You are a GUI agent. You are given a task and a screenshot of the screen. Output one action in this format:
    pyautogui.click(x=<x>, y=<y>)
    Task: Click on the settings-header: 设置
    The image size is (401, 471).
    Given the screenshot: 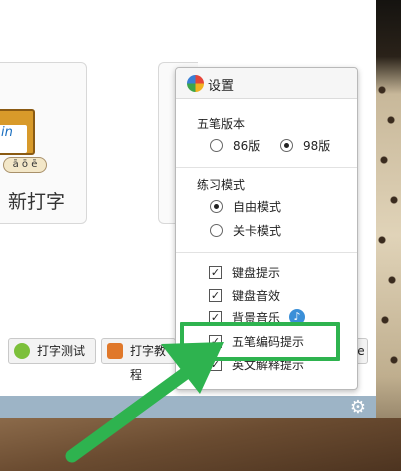 What is the action you would take?
    pyautogui.click(x=266, y=83)
    